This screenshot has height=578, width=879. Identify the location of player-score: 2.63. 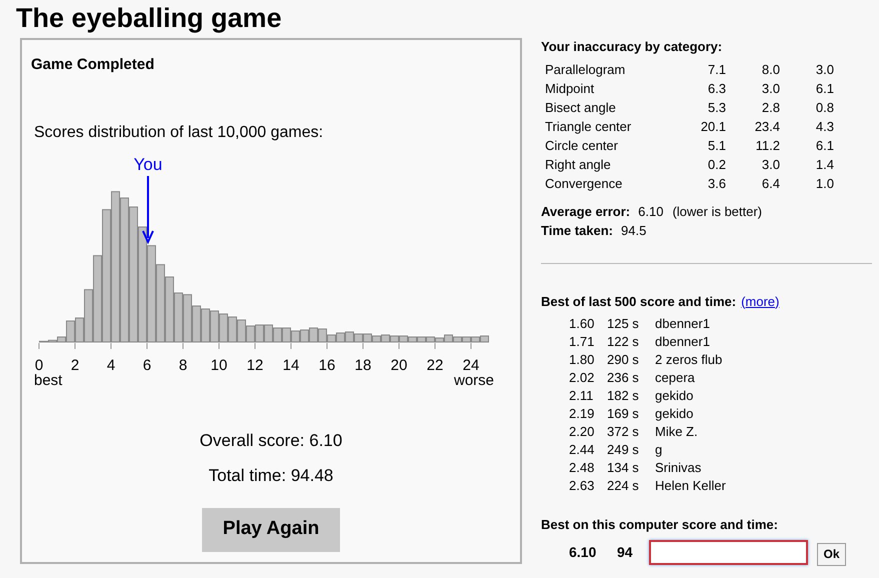
(582, 486).